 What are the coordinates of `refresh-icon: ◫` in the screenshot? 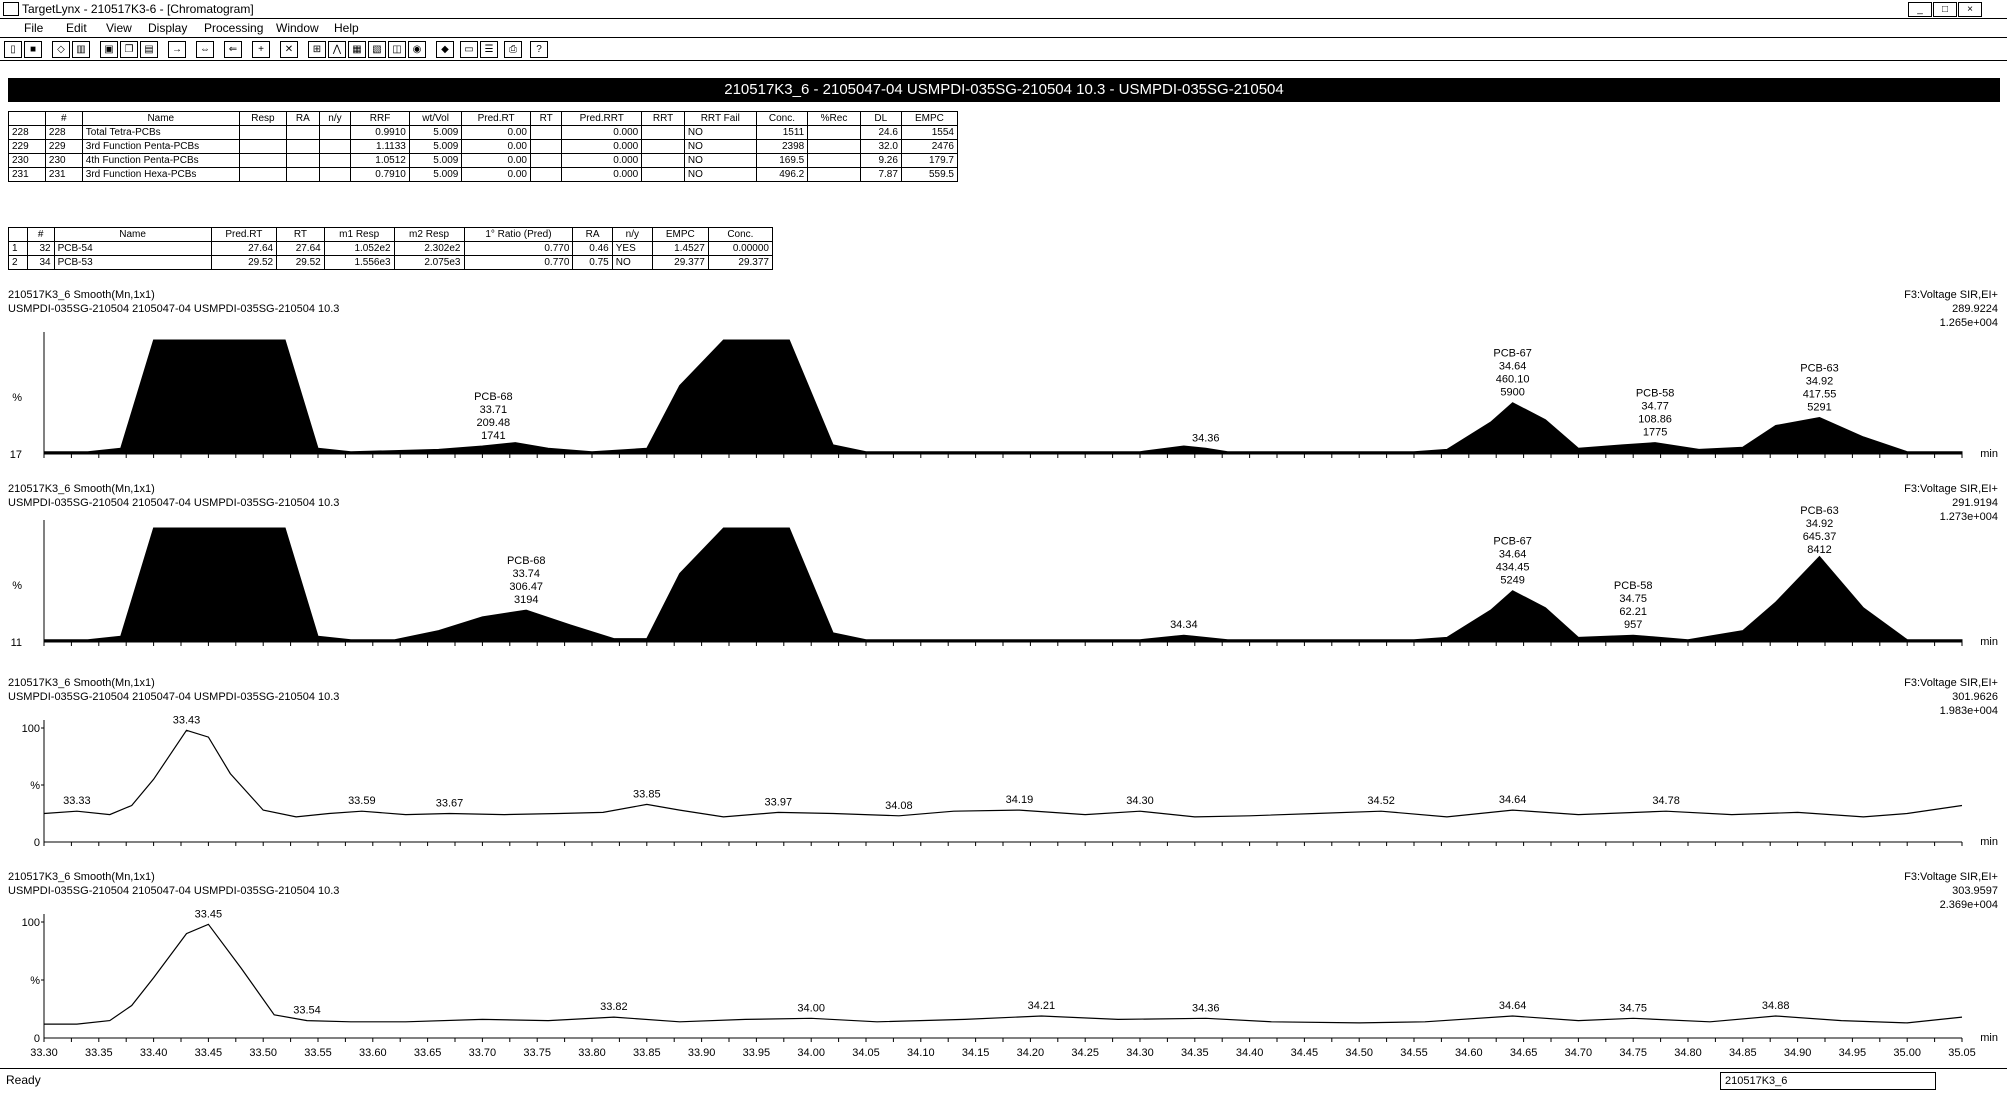 It's located at (397, 49).